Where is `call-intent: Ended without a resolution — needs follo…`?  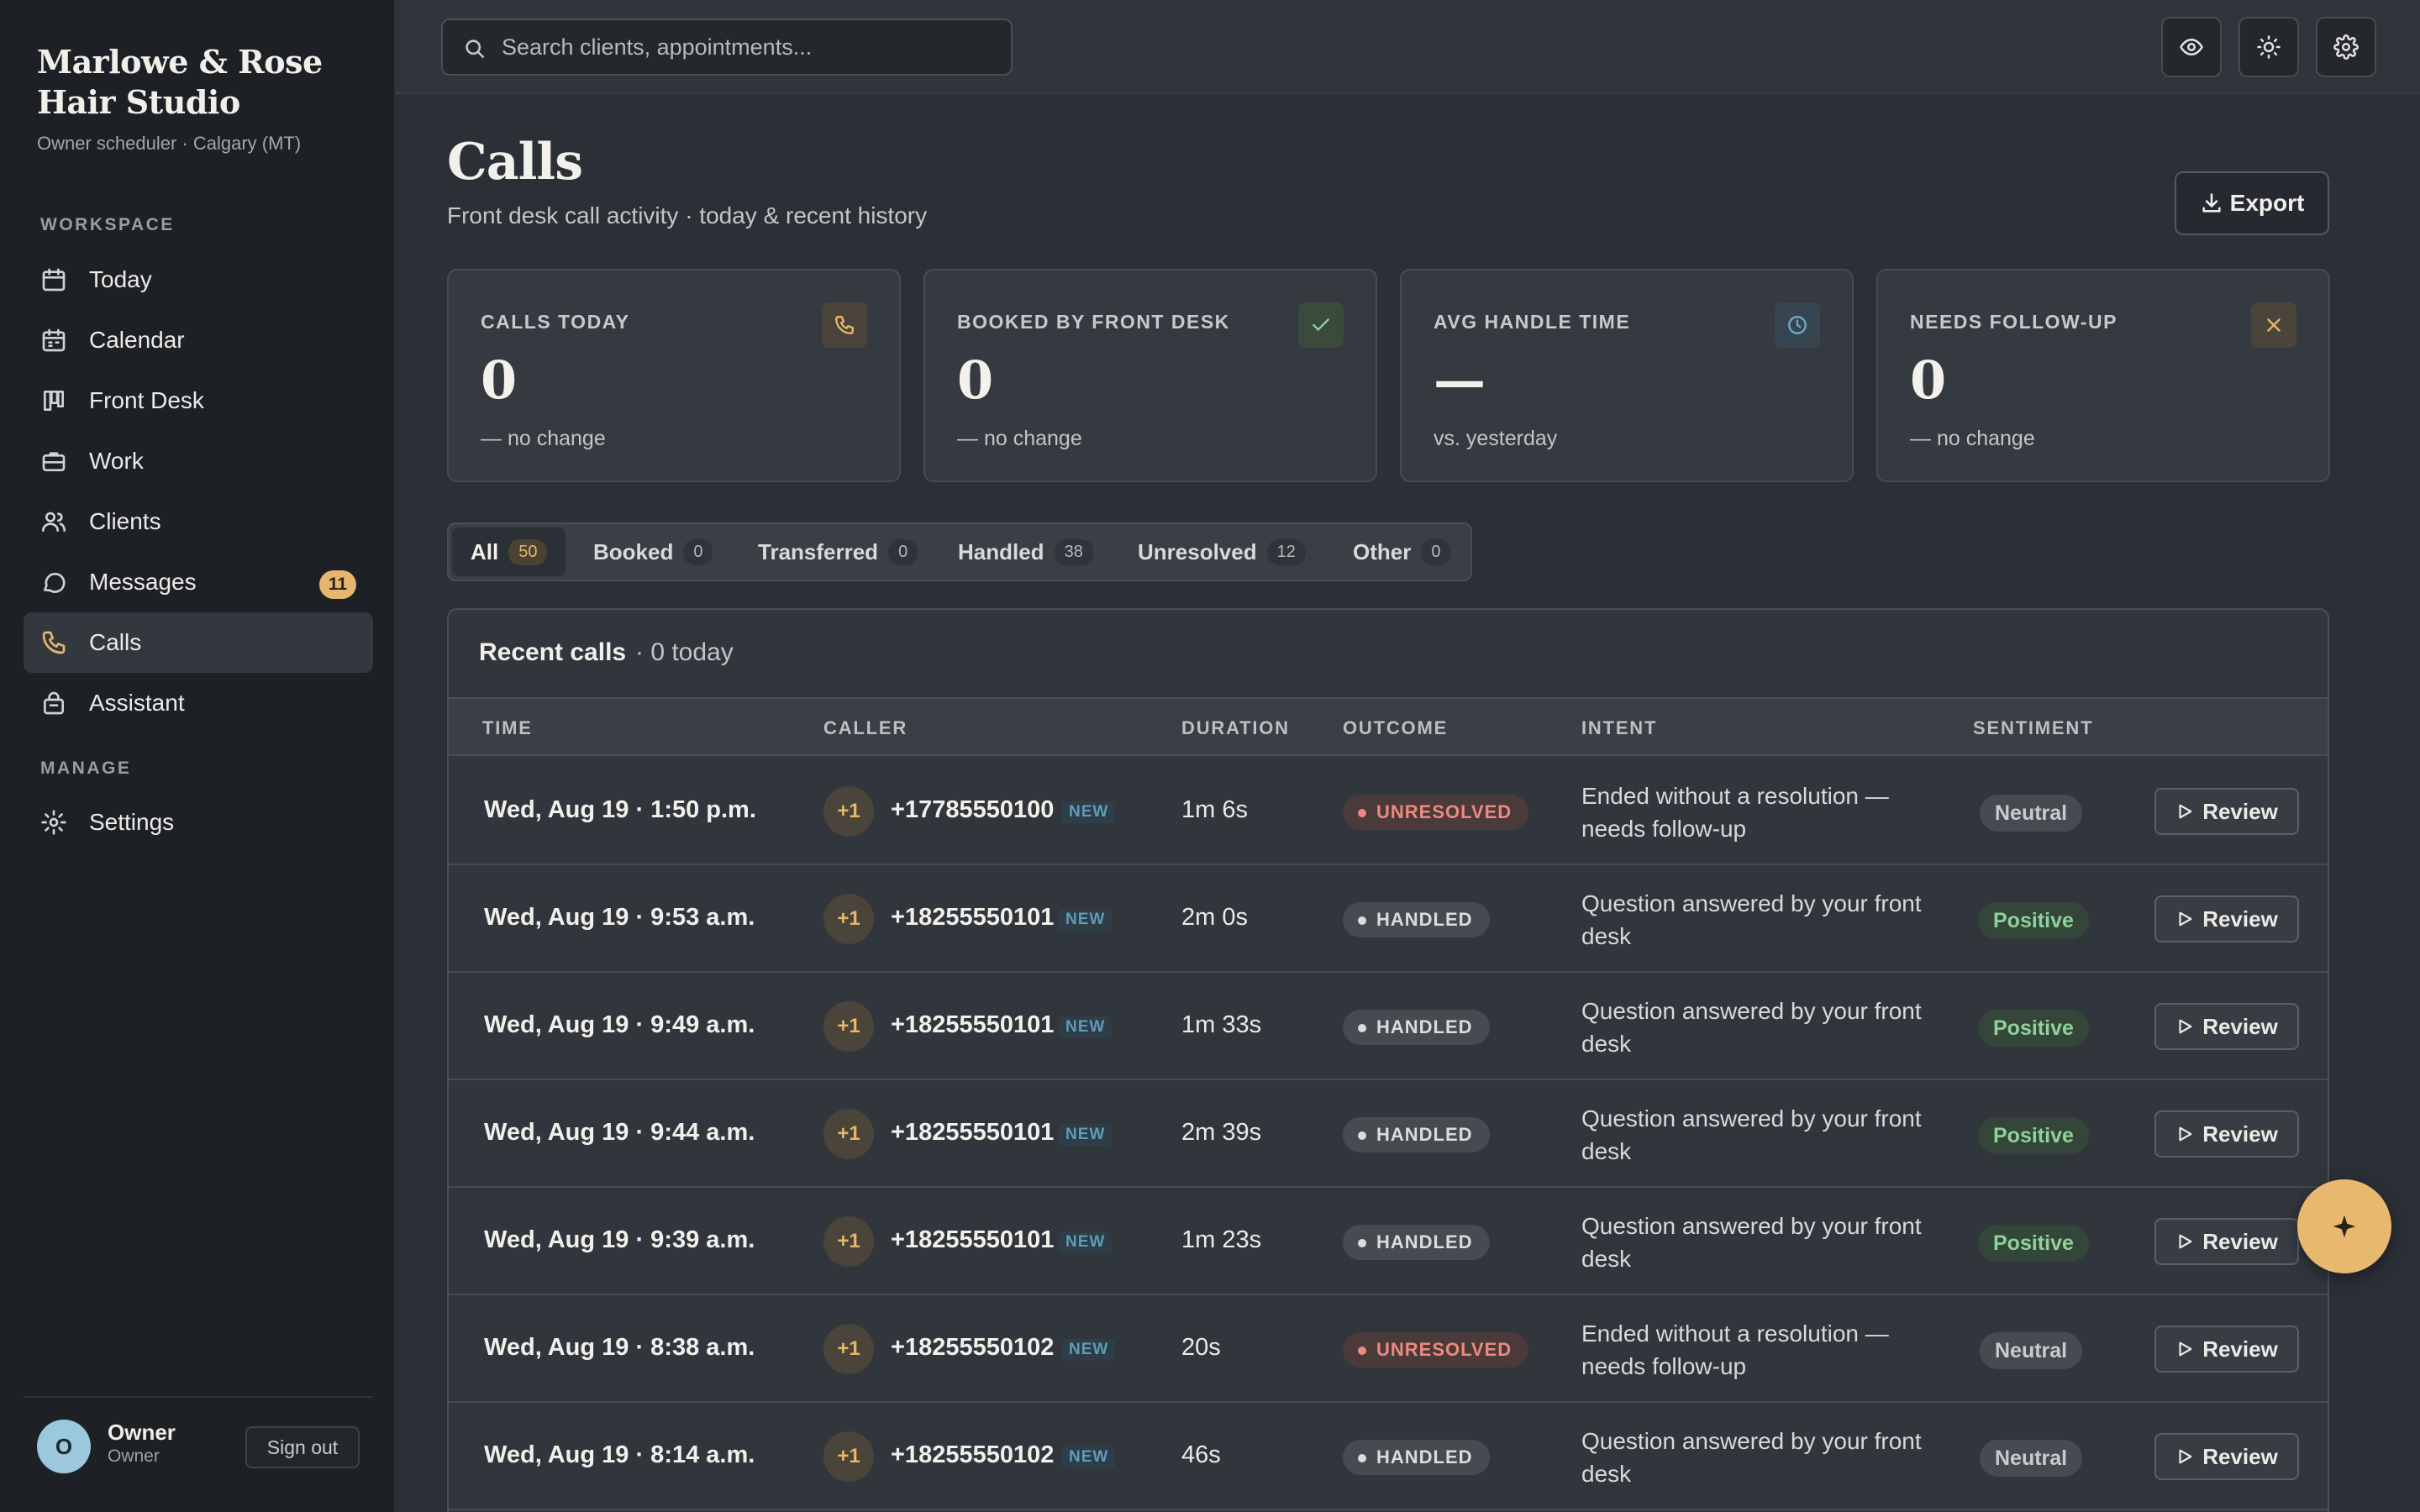
call-intent: Ended without a resolution — needs follo… is located at coordinates (1735, 812).